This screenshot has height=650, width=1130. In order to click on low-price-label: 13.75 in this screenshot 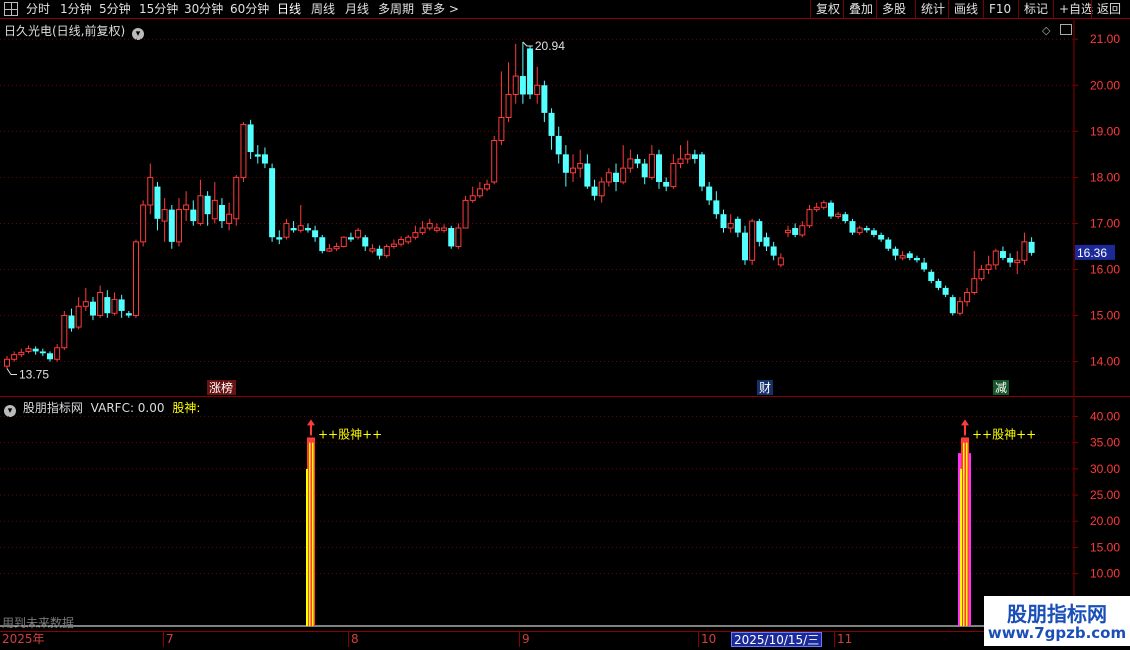, I will do `click(34, 374)`.